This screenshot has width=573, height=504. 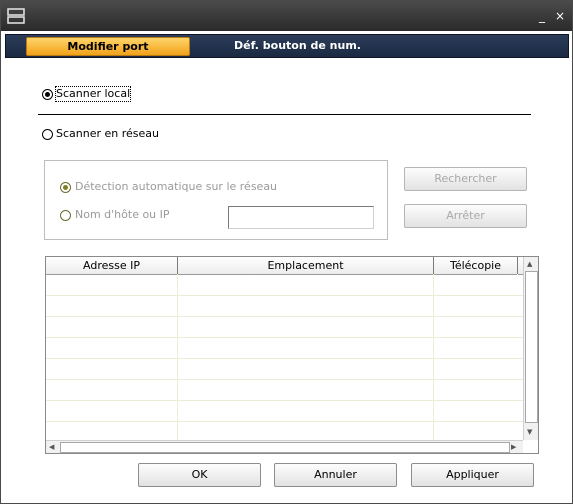 I want to click on horizontal-scrollbar: ◀ ▶, so click(x=284, y=446).